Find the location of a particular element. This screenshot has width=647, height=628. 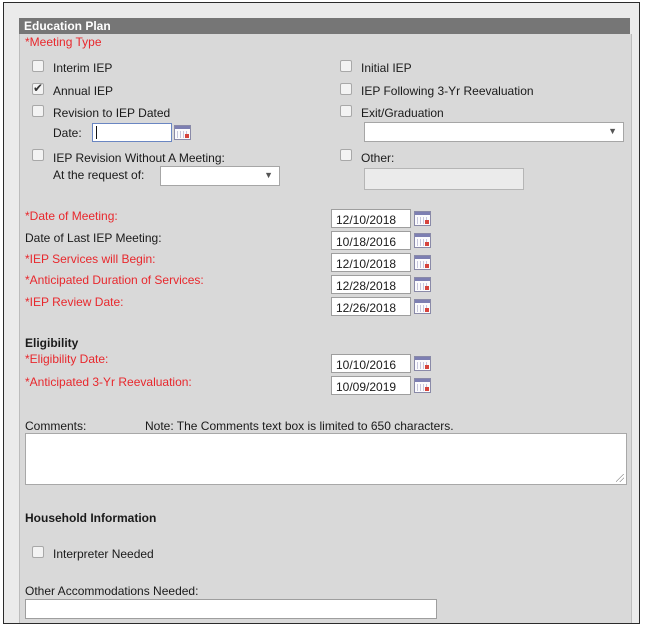

last-iep-meeting-label: Date of Last IEP Meeting: is located at coordinates (93, 238).